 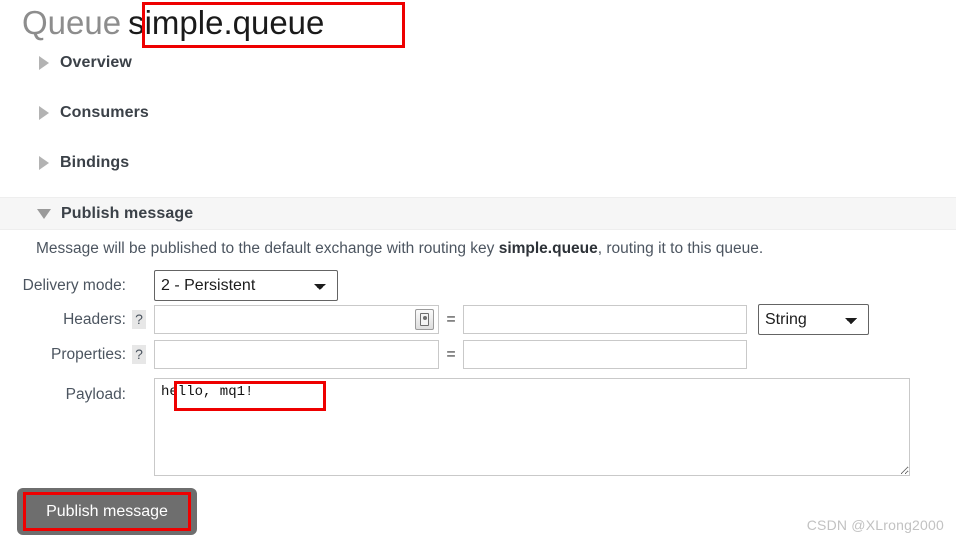 I want to click on headers-label: Headers:, so click(x=94, y=319).